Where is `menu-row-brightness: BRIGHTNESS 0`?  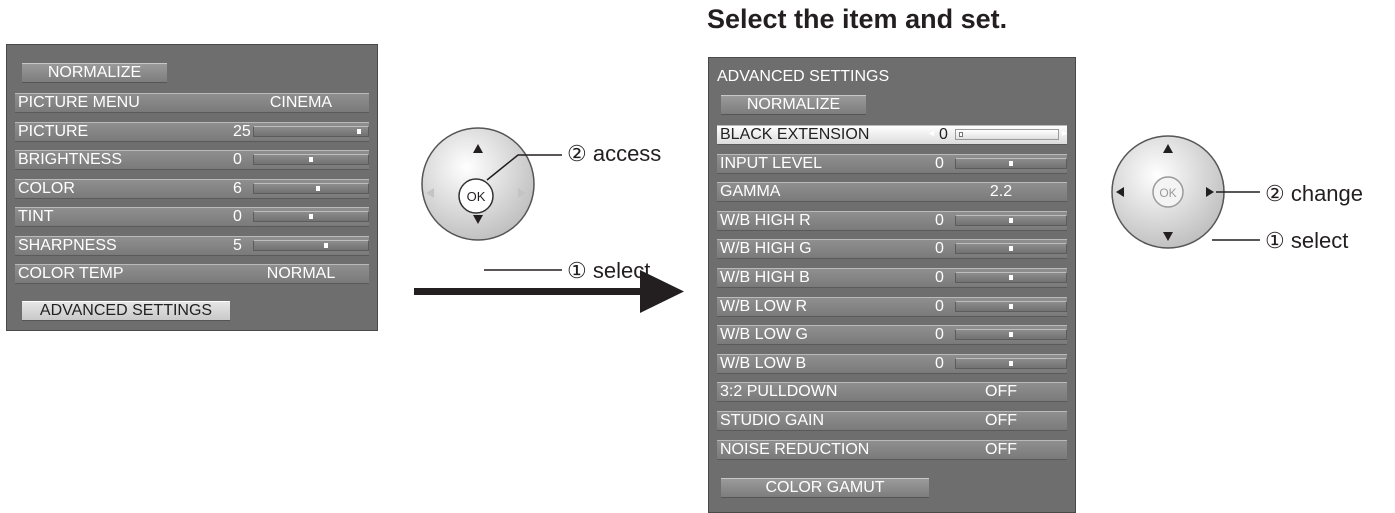 menu-row-brightness: BRIGHTNESS 0 is located at coordinates (192, 161).